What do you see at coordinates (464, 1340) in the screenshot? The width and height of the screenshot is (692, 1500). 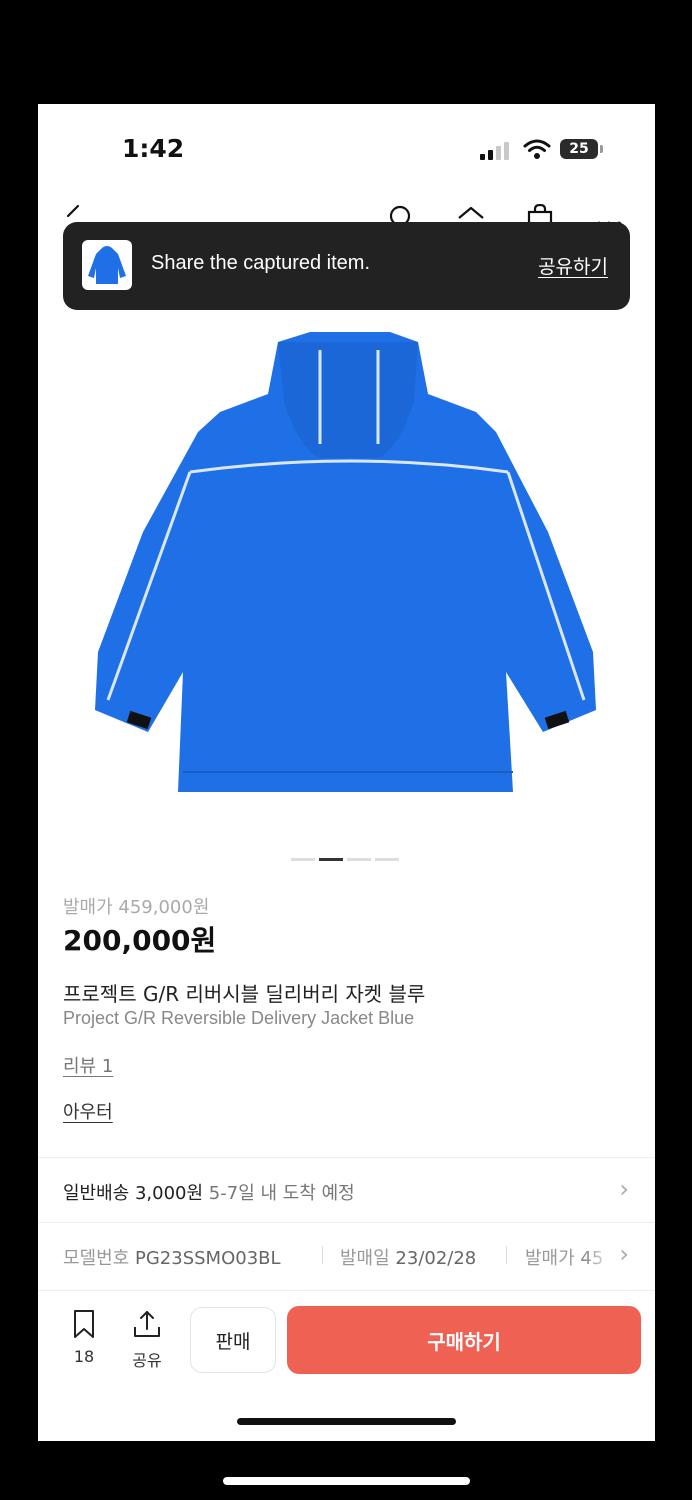 I see `buy-button: 구매하기` at bounding box center [464, 1340].